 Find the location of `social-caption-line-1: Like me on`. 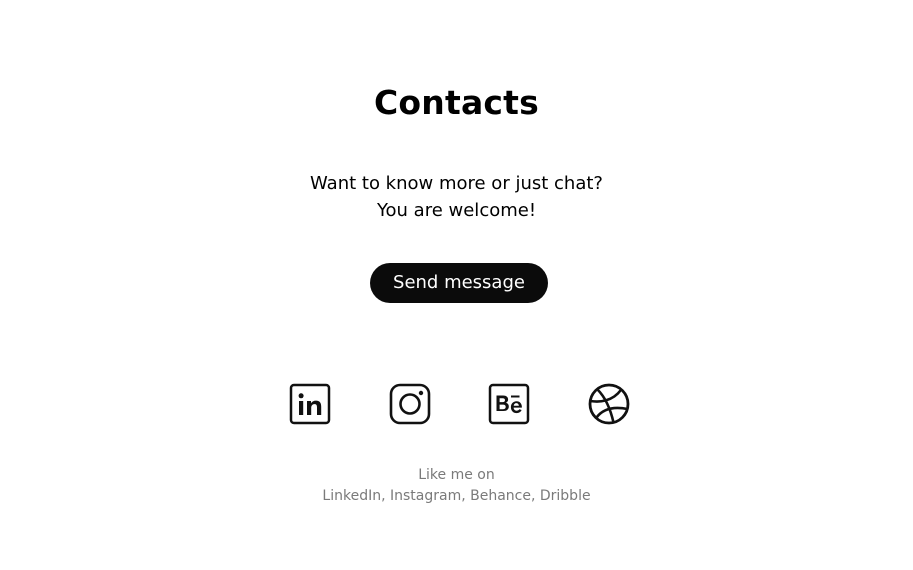

social-caption-line-1: Like me on is located at coordinates (456, 475).